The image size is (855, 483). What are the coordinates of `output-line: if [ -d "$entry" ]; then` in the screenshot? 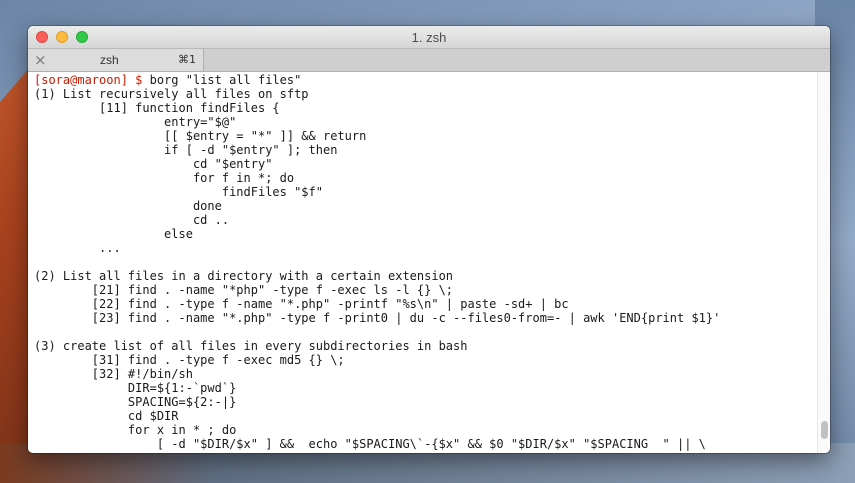 It's located at (186, 150).